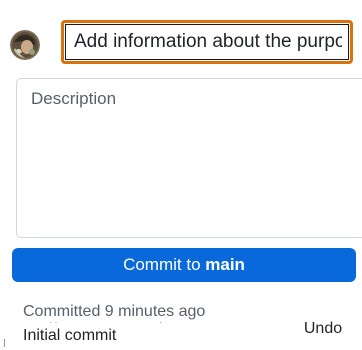  I want to click on last-commit-message: Initial commit, so click(70, 335).